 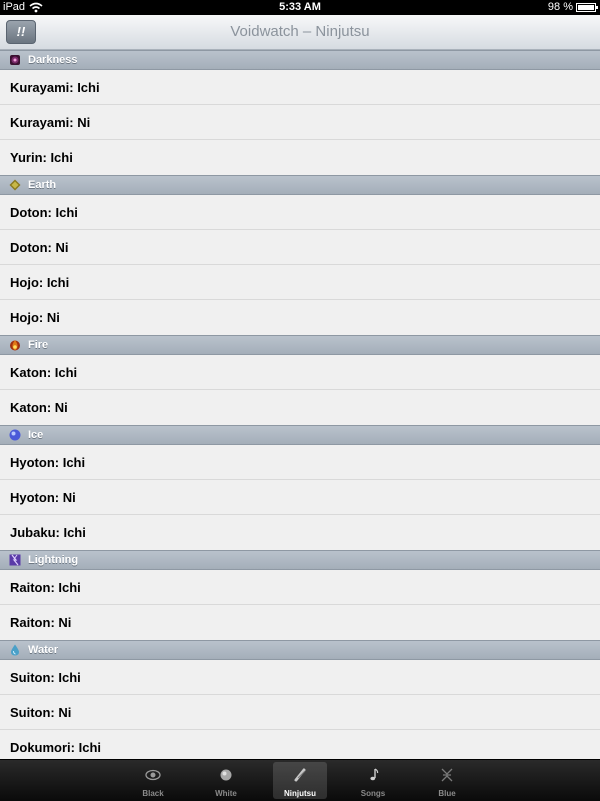 What do you see at coordinates (300, 622) in the screenshot?
I see `list-item: Raiton: Ni` at bounding box center [300, 622].